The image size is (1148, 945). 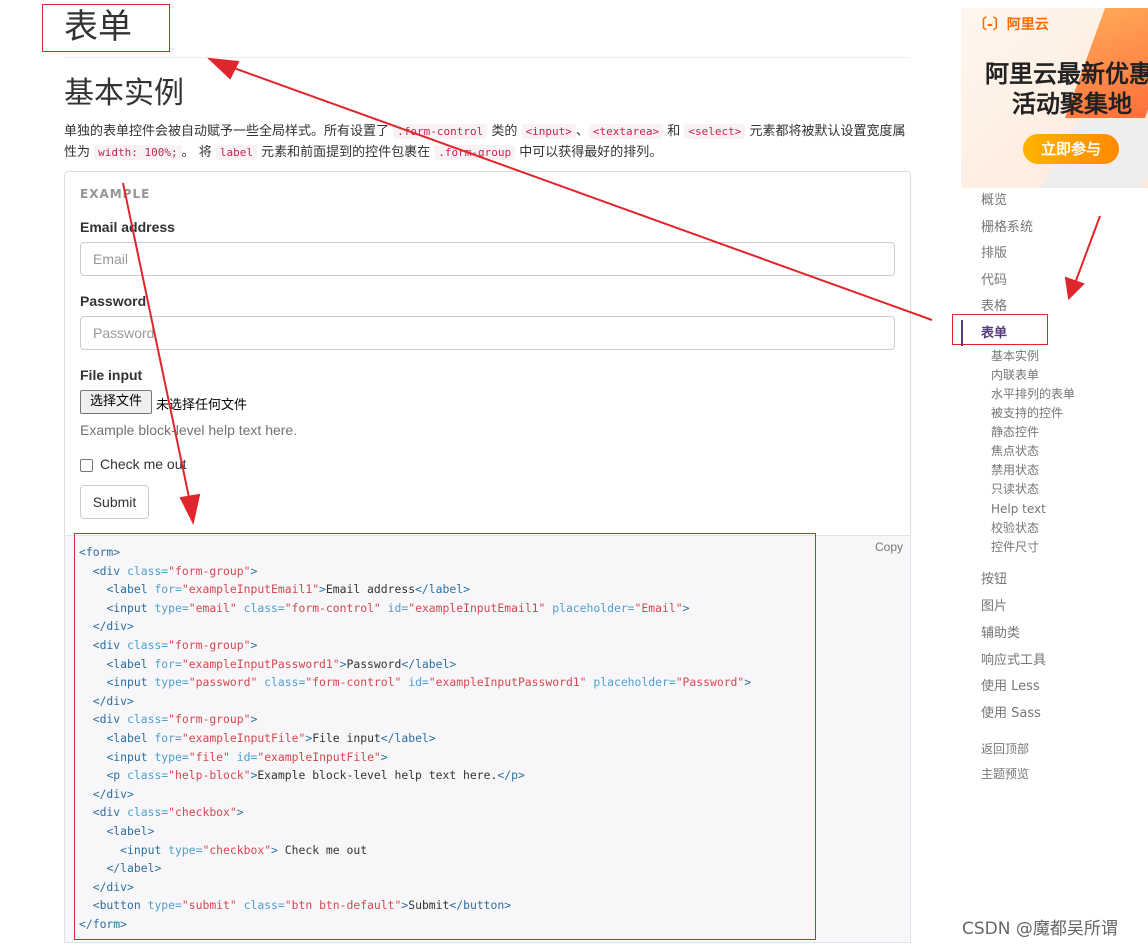 I want to click on example-label: EXAMPLE, so click(x=115, y=194).